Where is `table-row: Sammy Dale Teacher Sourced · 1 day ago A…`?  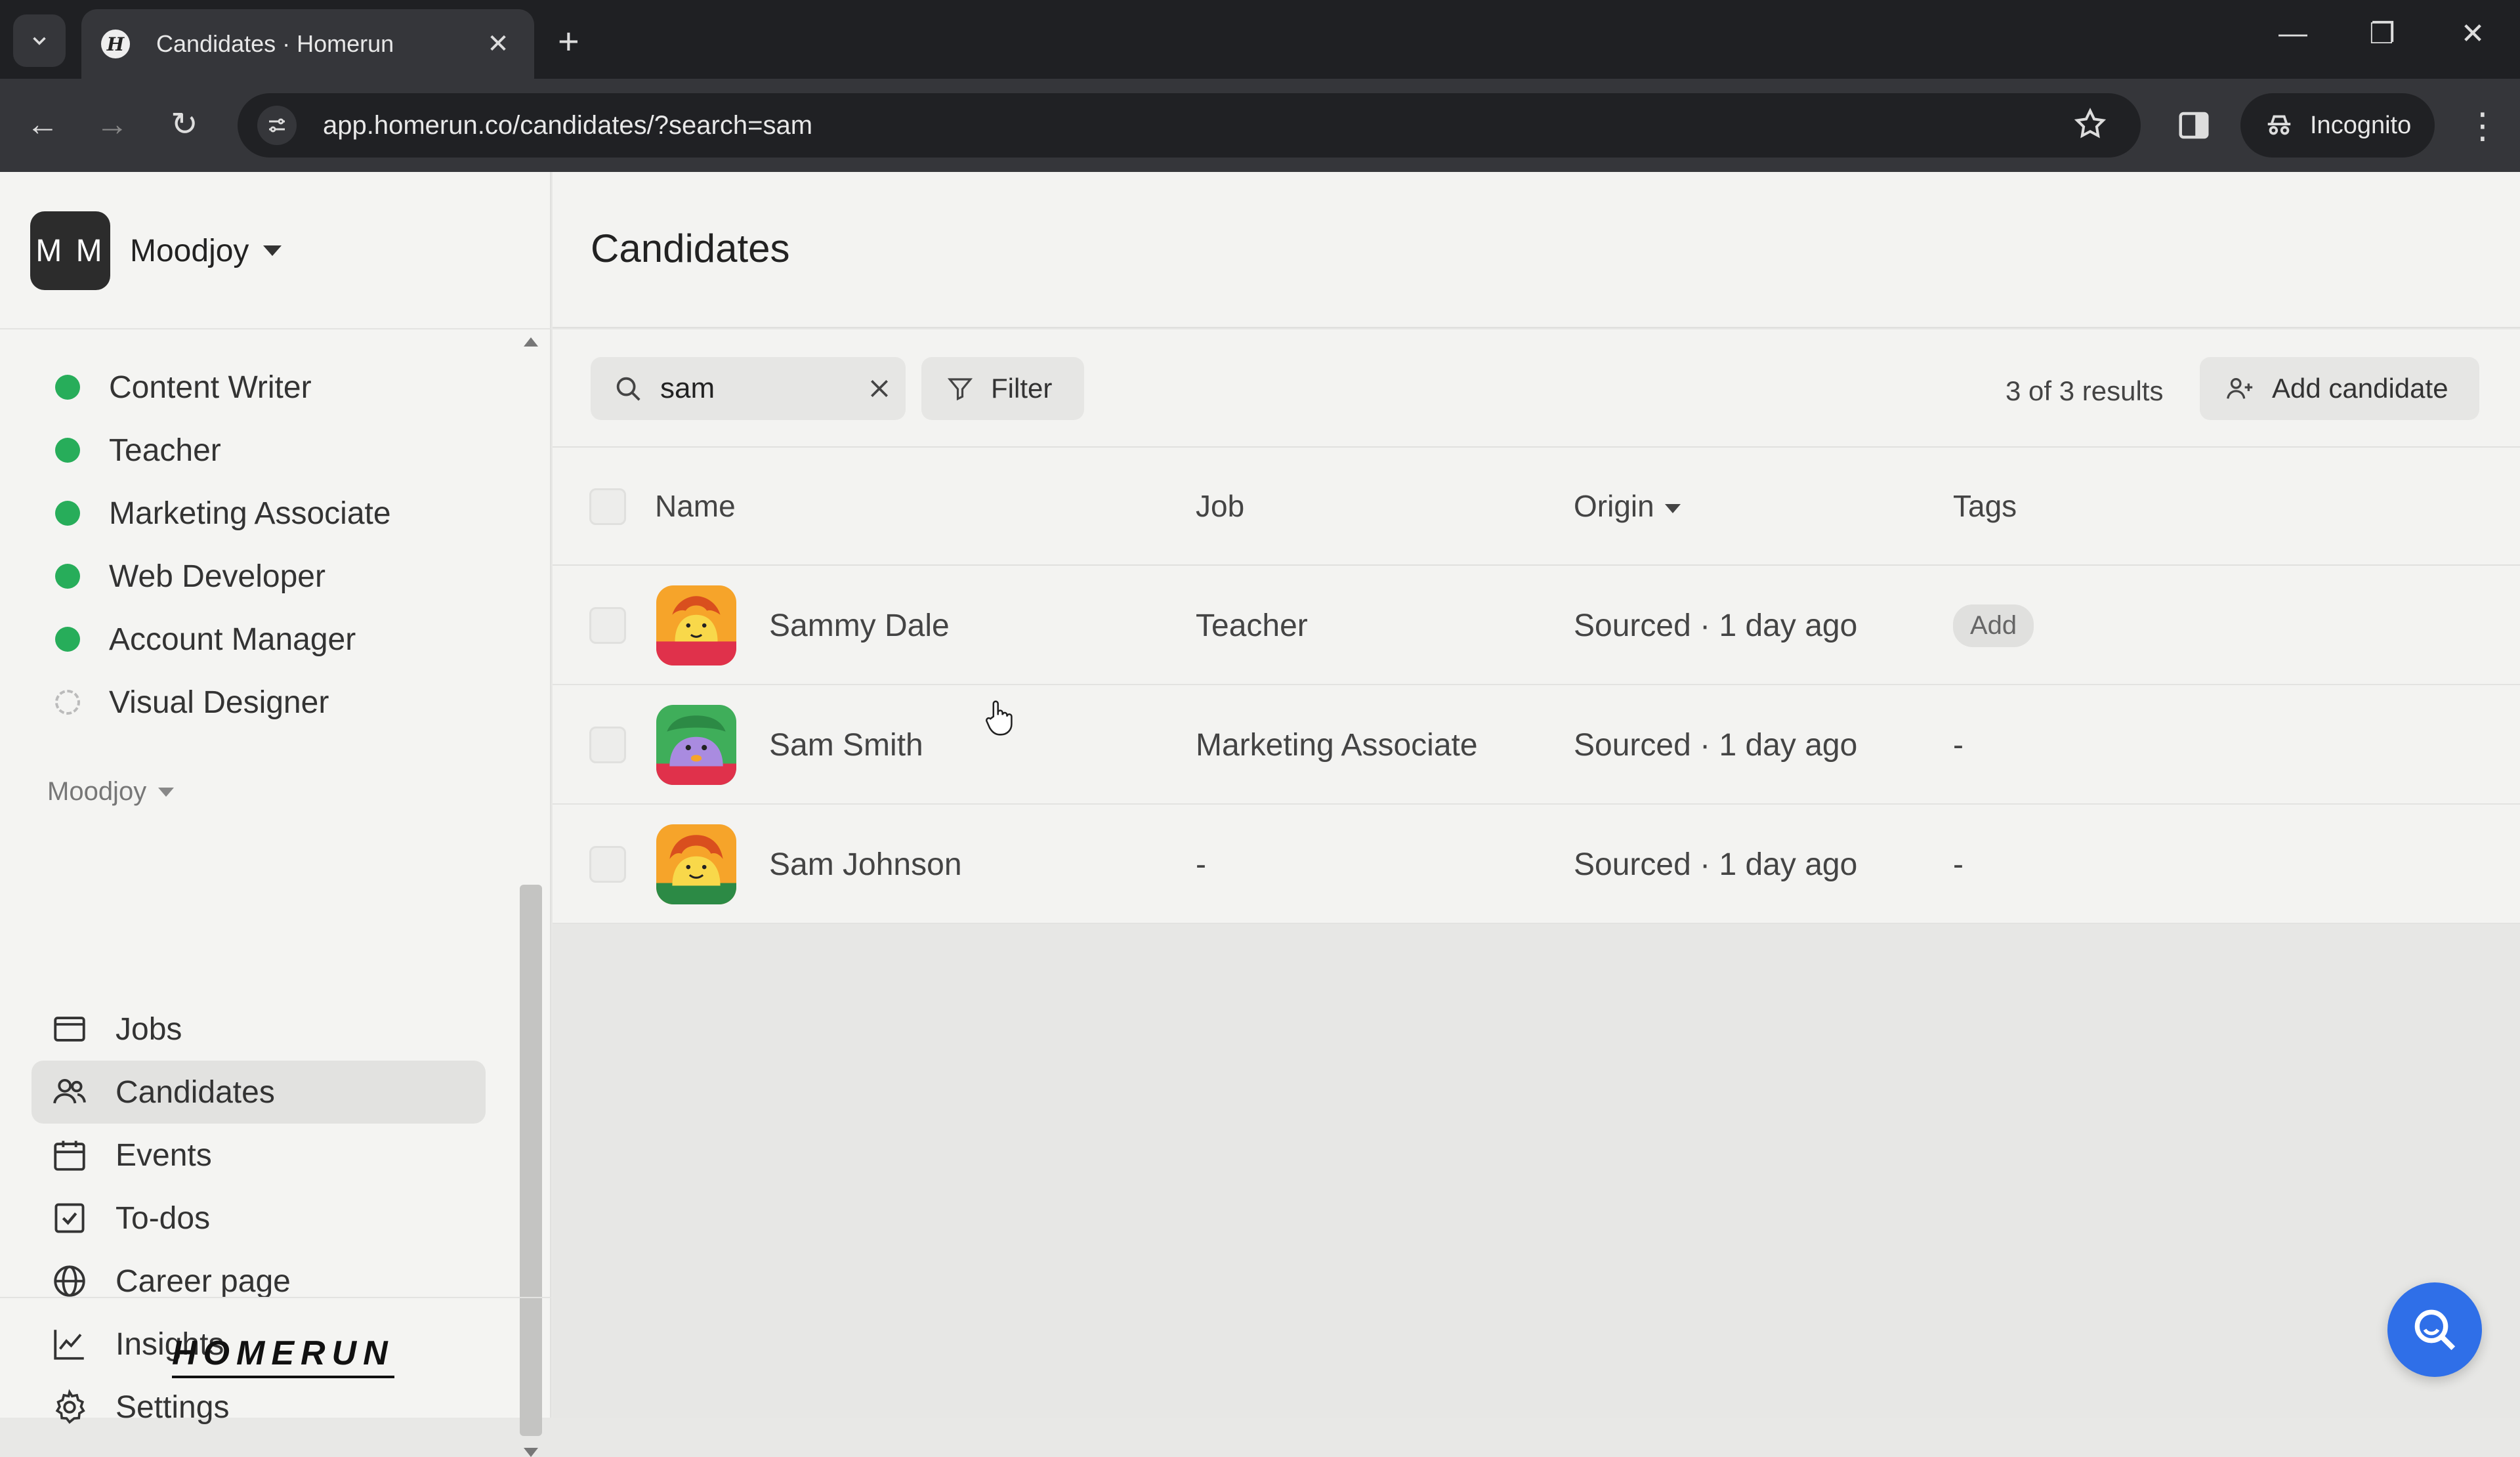
table-row: Sammy Dale Teacher Sourced · 1 day ago A… is located at coordinates (1536, 625).